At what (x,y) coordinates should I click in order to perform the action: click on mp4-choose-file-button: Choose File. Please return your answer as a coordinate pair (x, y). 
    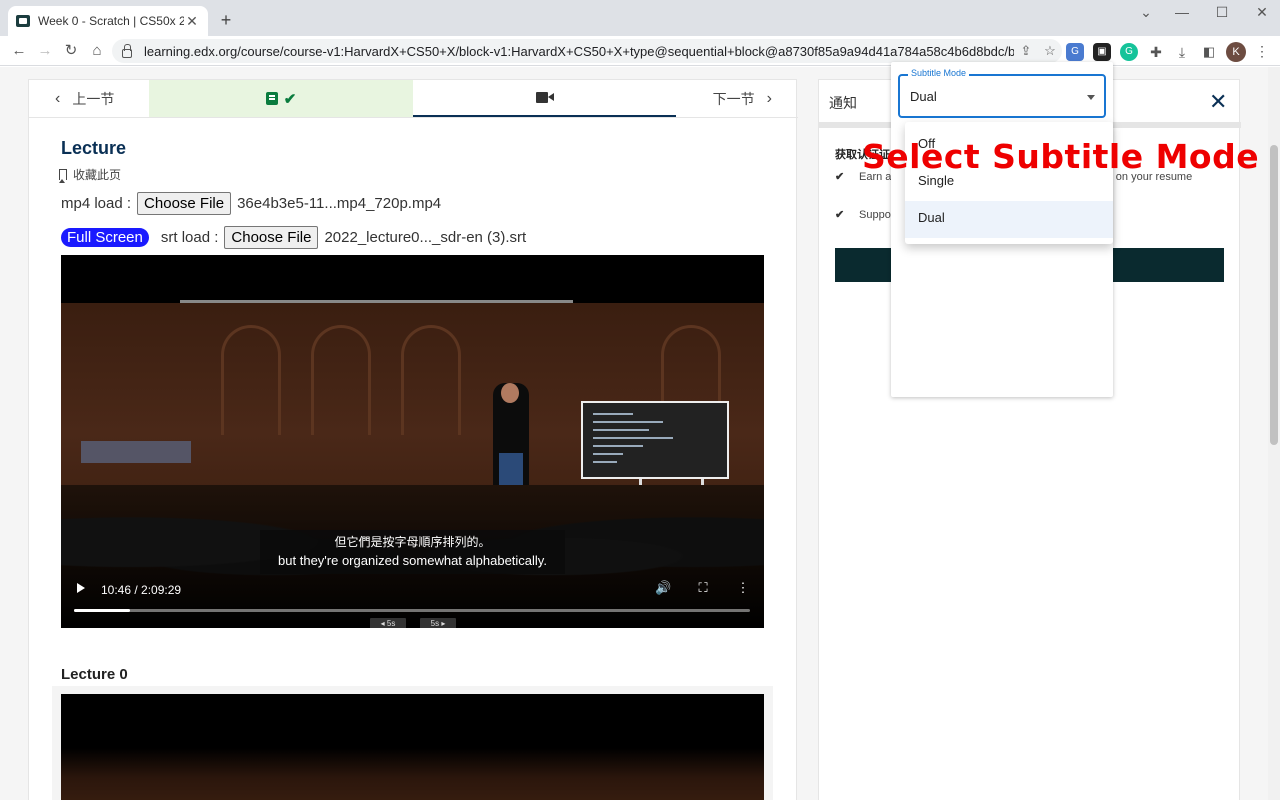
    Looking at the image, I should click on (184, 203).